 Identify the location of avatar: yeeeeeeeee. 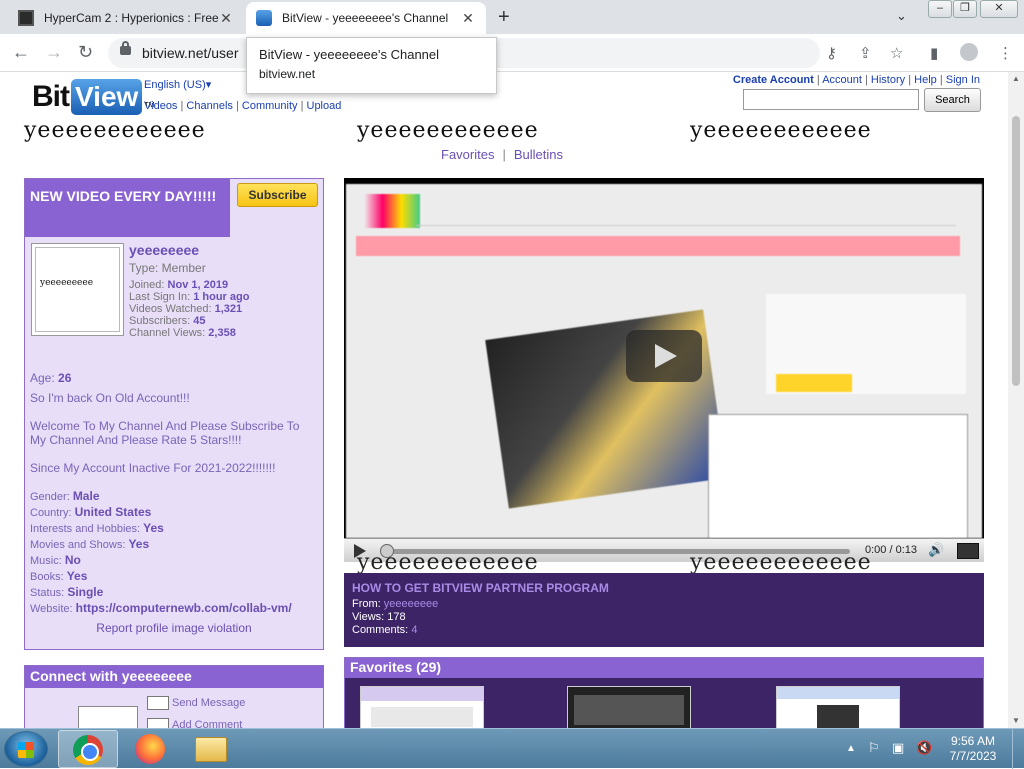
(77, 289).